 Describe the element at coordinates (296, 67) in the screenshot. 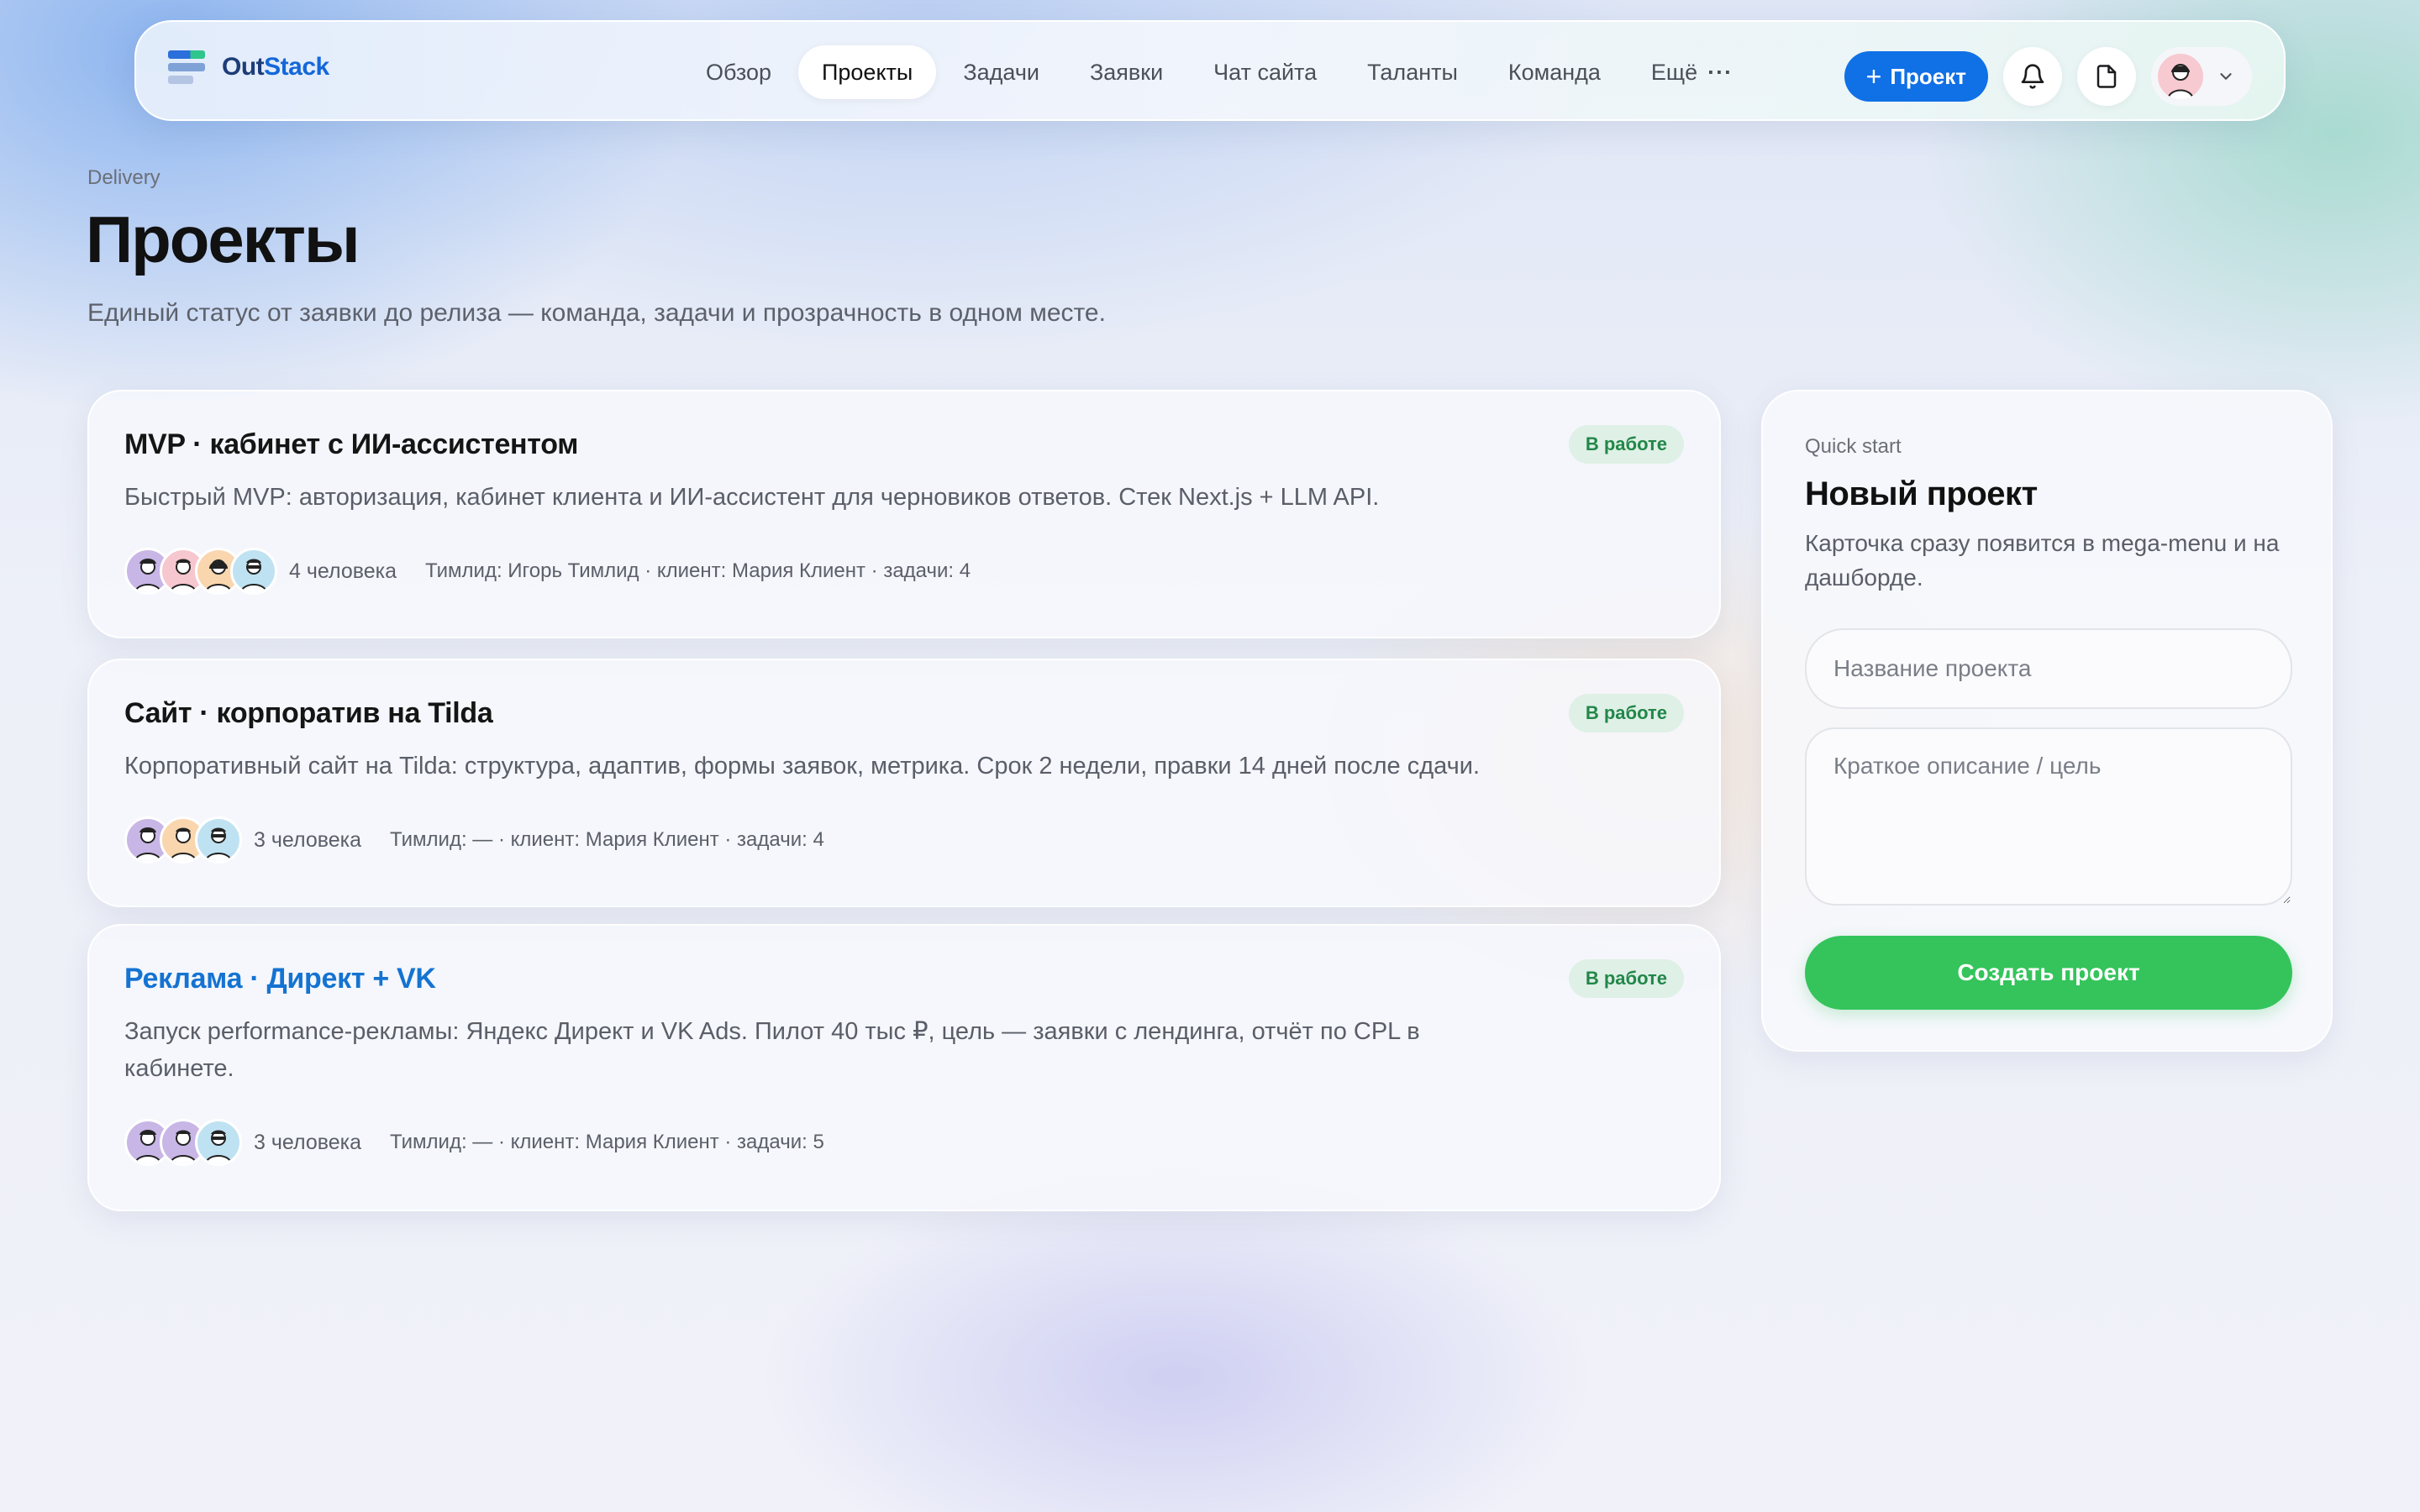

I see `brand-name-suffix: Stack` at that location.